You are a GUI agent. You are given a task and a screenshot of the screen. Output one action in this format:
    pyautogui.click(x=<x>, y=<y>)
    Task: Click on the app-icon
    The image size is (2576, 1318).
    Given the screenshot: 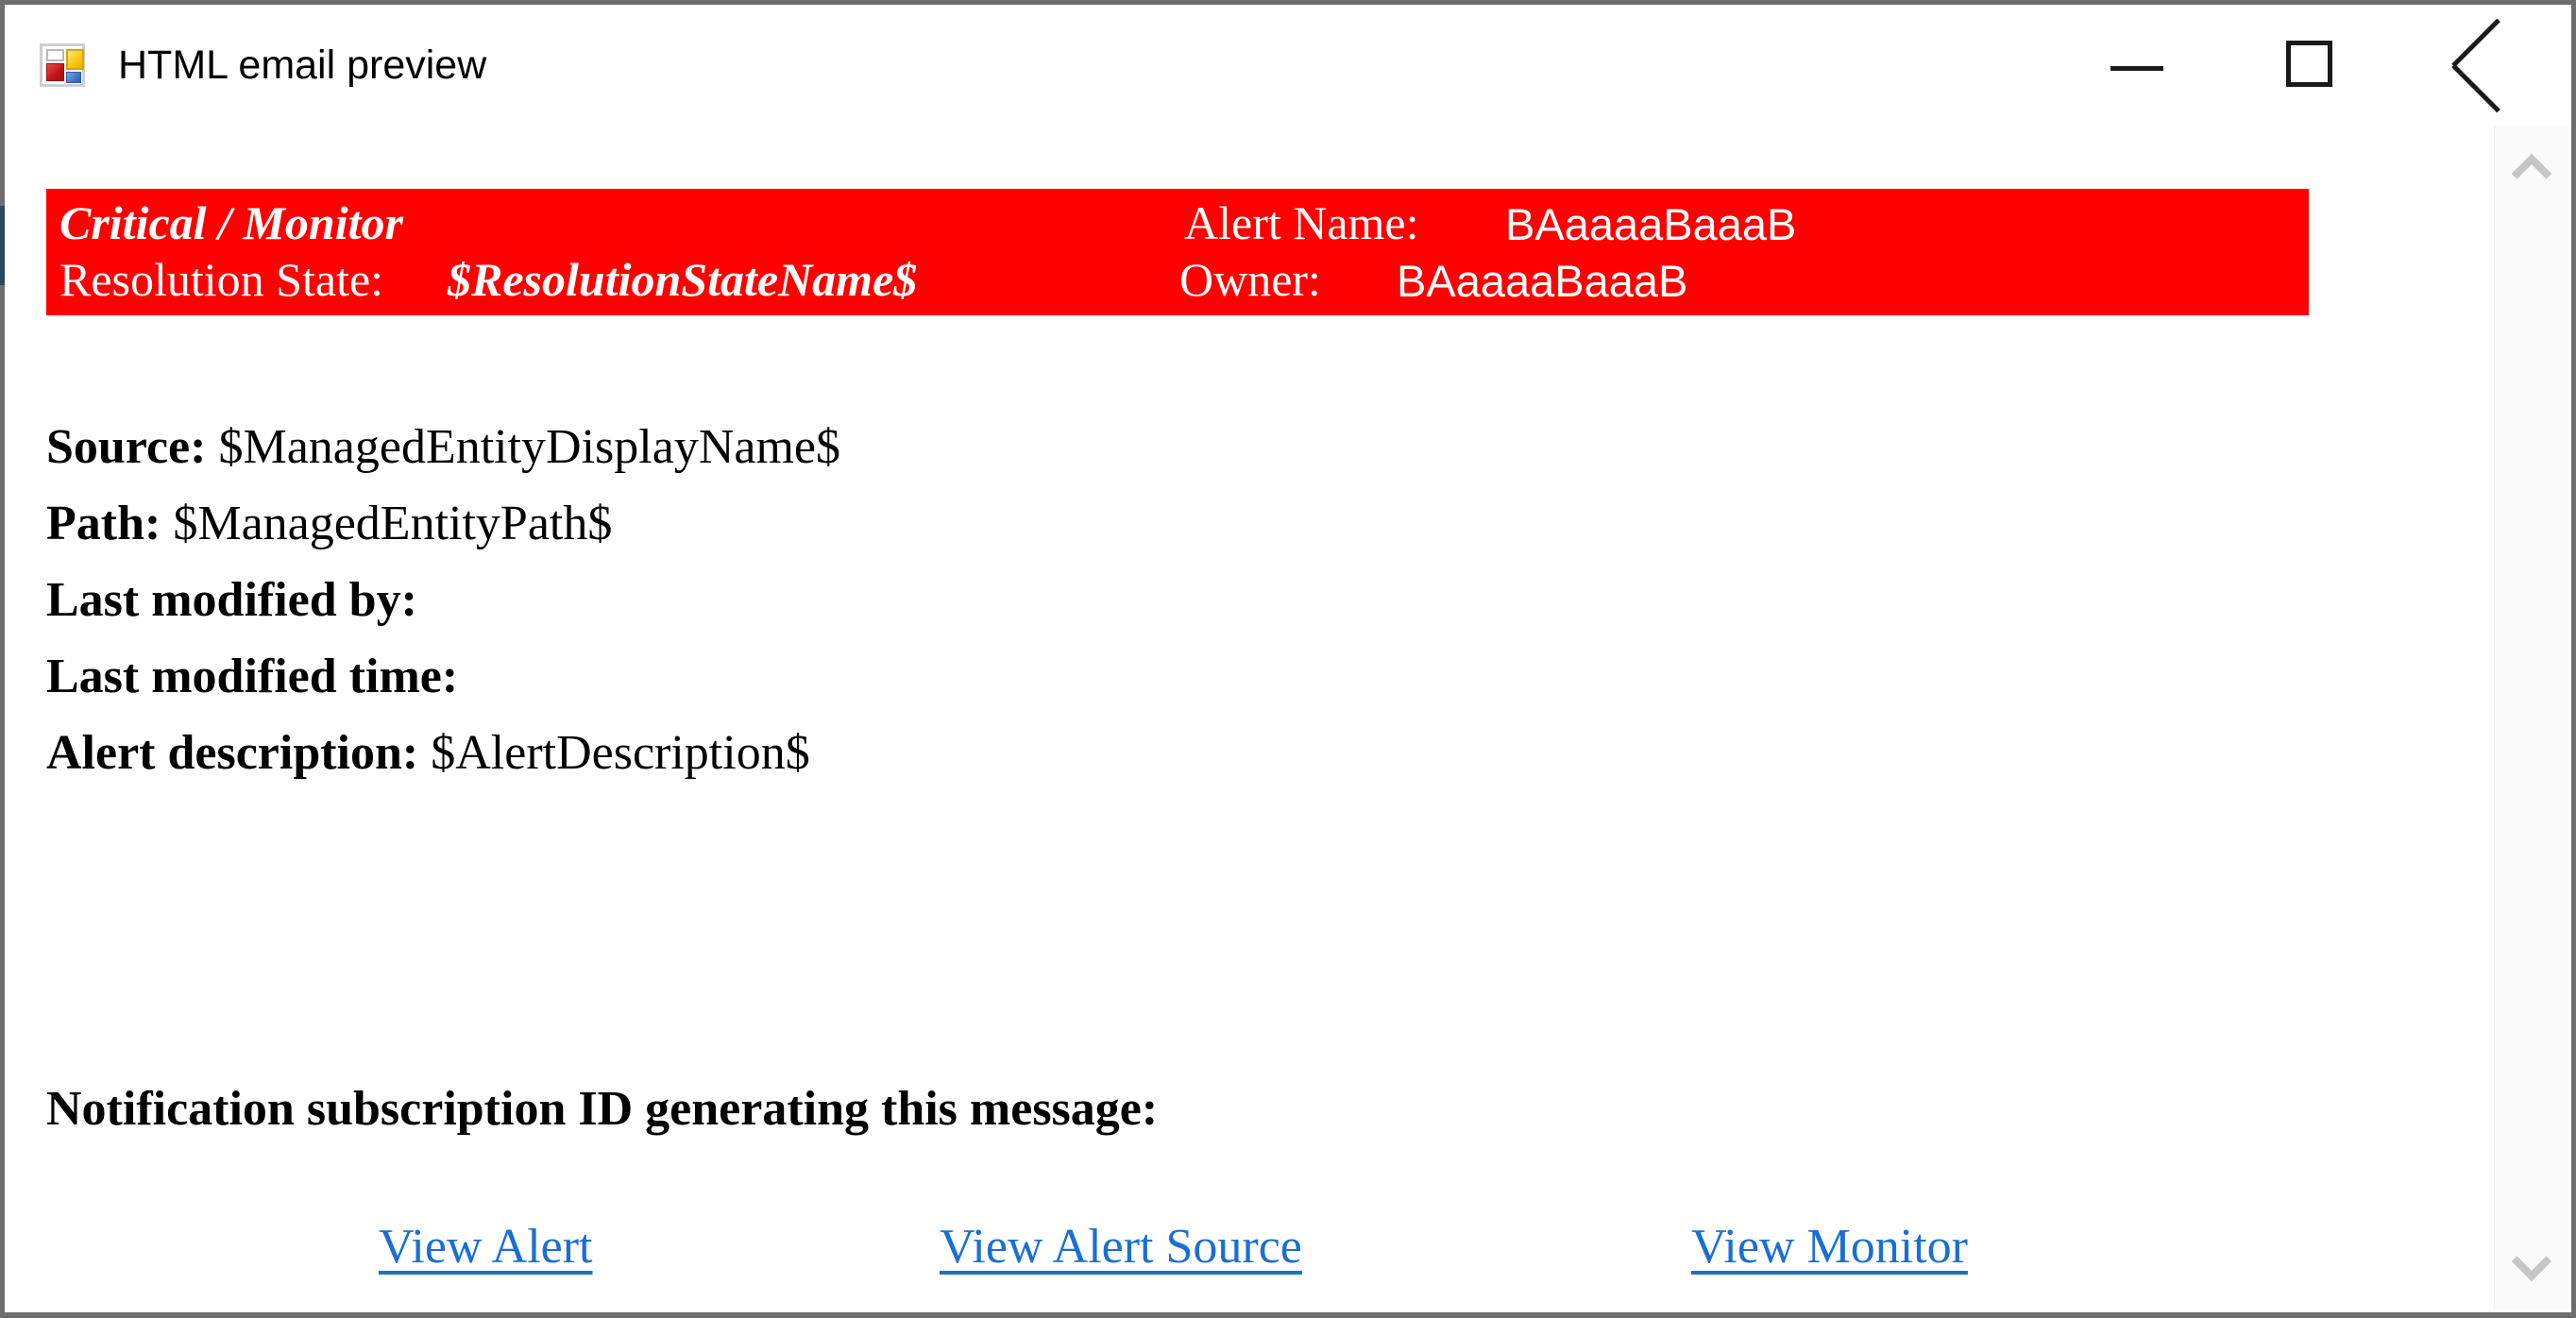 What is the action you would take?
    pyautogui.click(x=62, y=65)
    